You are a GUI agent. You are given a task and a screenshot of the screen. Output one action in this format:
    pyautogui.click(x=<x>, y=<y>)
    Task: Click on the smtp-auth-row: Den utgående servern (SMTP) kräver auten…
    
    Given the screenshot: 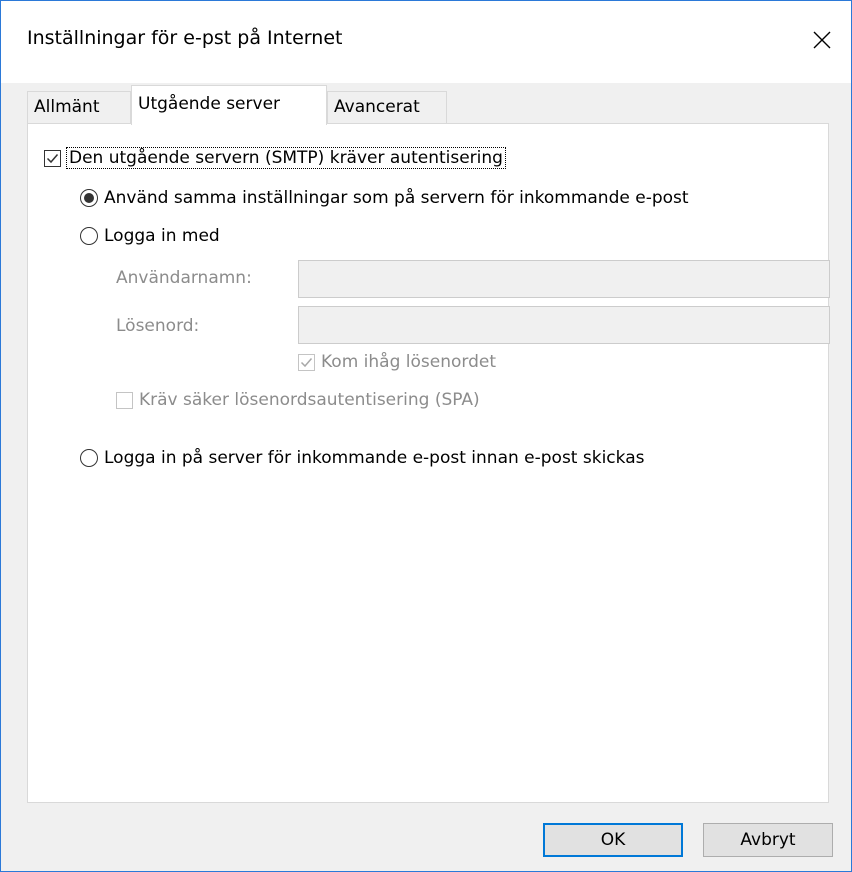 What is the action you would take?
    pyautogui.click(x=275, y=158)
    